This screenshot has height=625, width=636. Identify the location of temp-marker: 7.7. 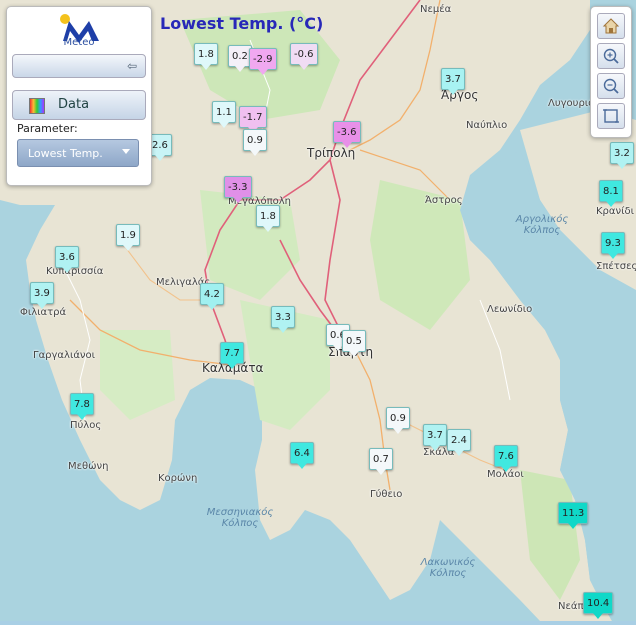
(232, 355).